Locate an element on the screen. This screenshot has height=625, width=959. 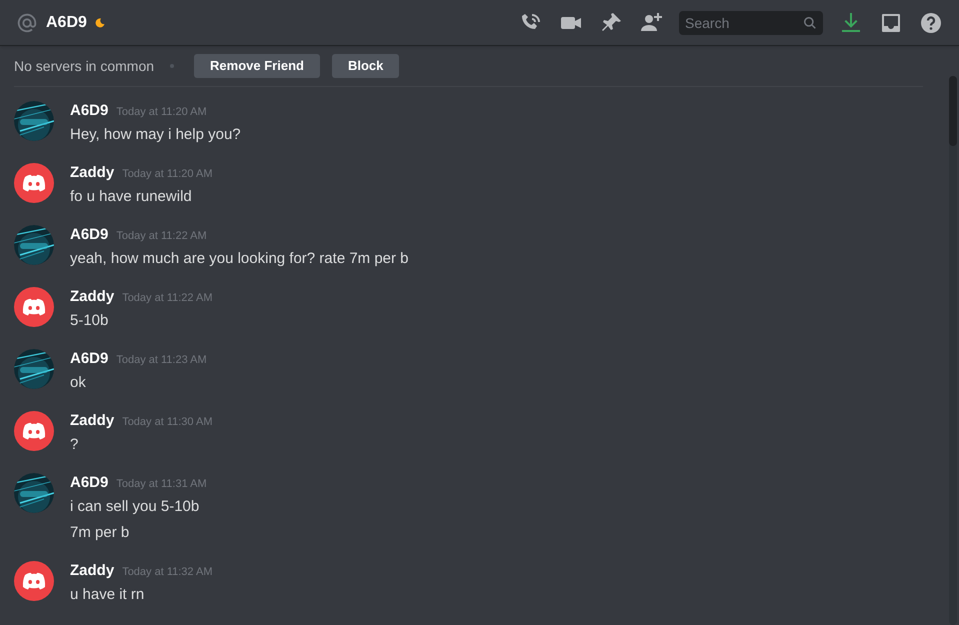
at-sign-icon is located at coordinates (27, 23).